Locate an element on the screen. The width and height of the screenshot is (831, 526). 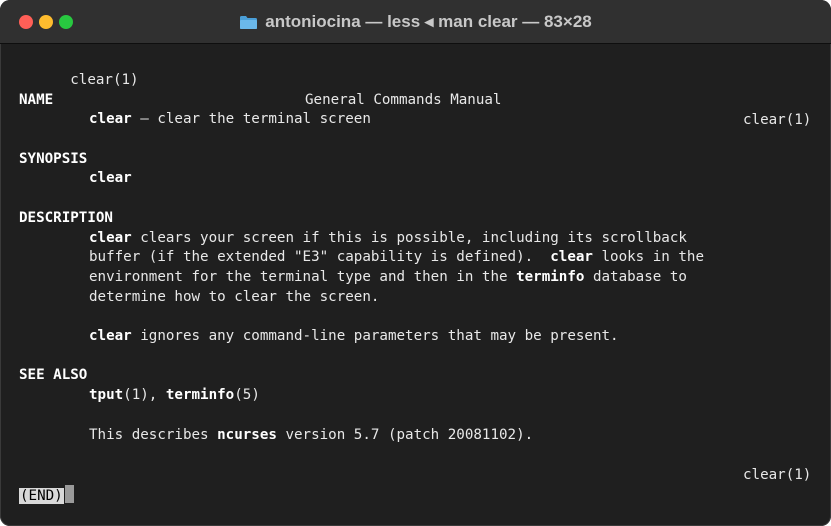
folder-icon is located at coordinates (248, 22).